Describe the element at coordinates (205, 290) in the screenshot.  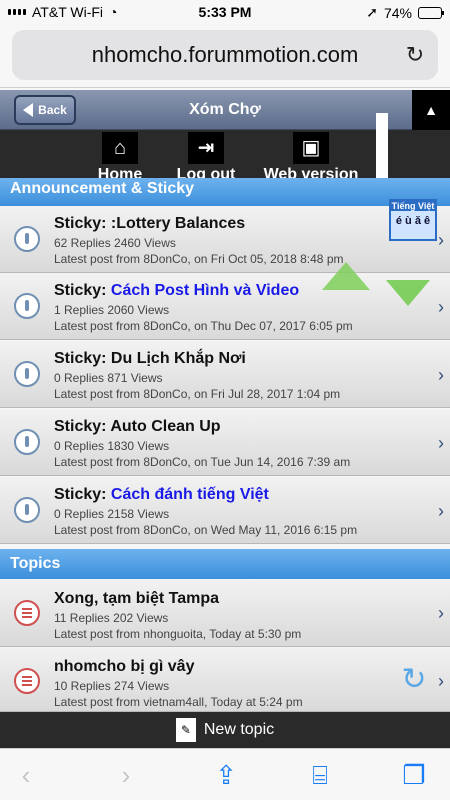
I see `sticky-title-text: Cách Post Hình và Video` at that location.